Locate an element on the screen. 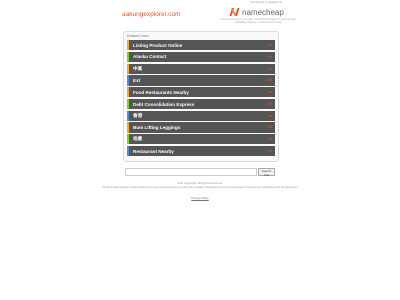  related-link: 香港 >> is located at coordinates (201, 115).